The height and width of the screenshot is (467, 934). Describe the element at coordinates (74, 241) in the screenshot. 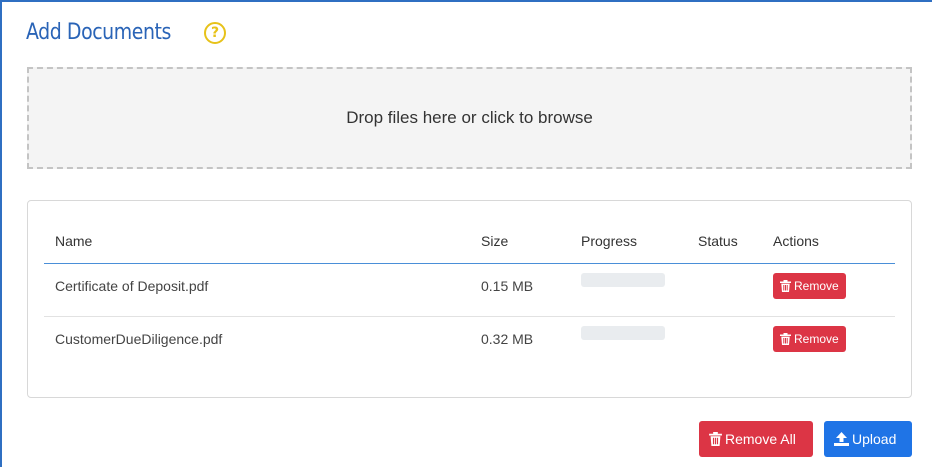

I see `column-header-name: Name` at that location.